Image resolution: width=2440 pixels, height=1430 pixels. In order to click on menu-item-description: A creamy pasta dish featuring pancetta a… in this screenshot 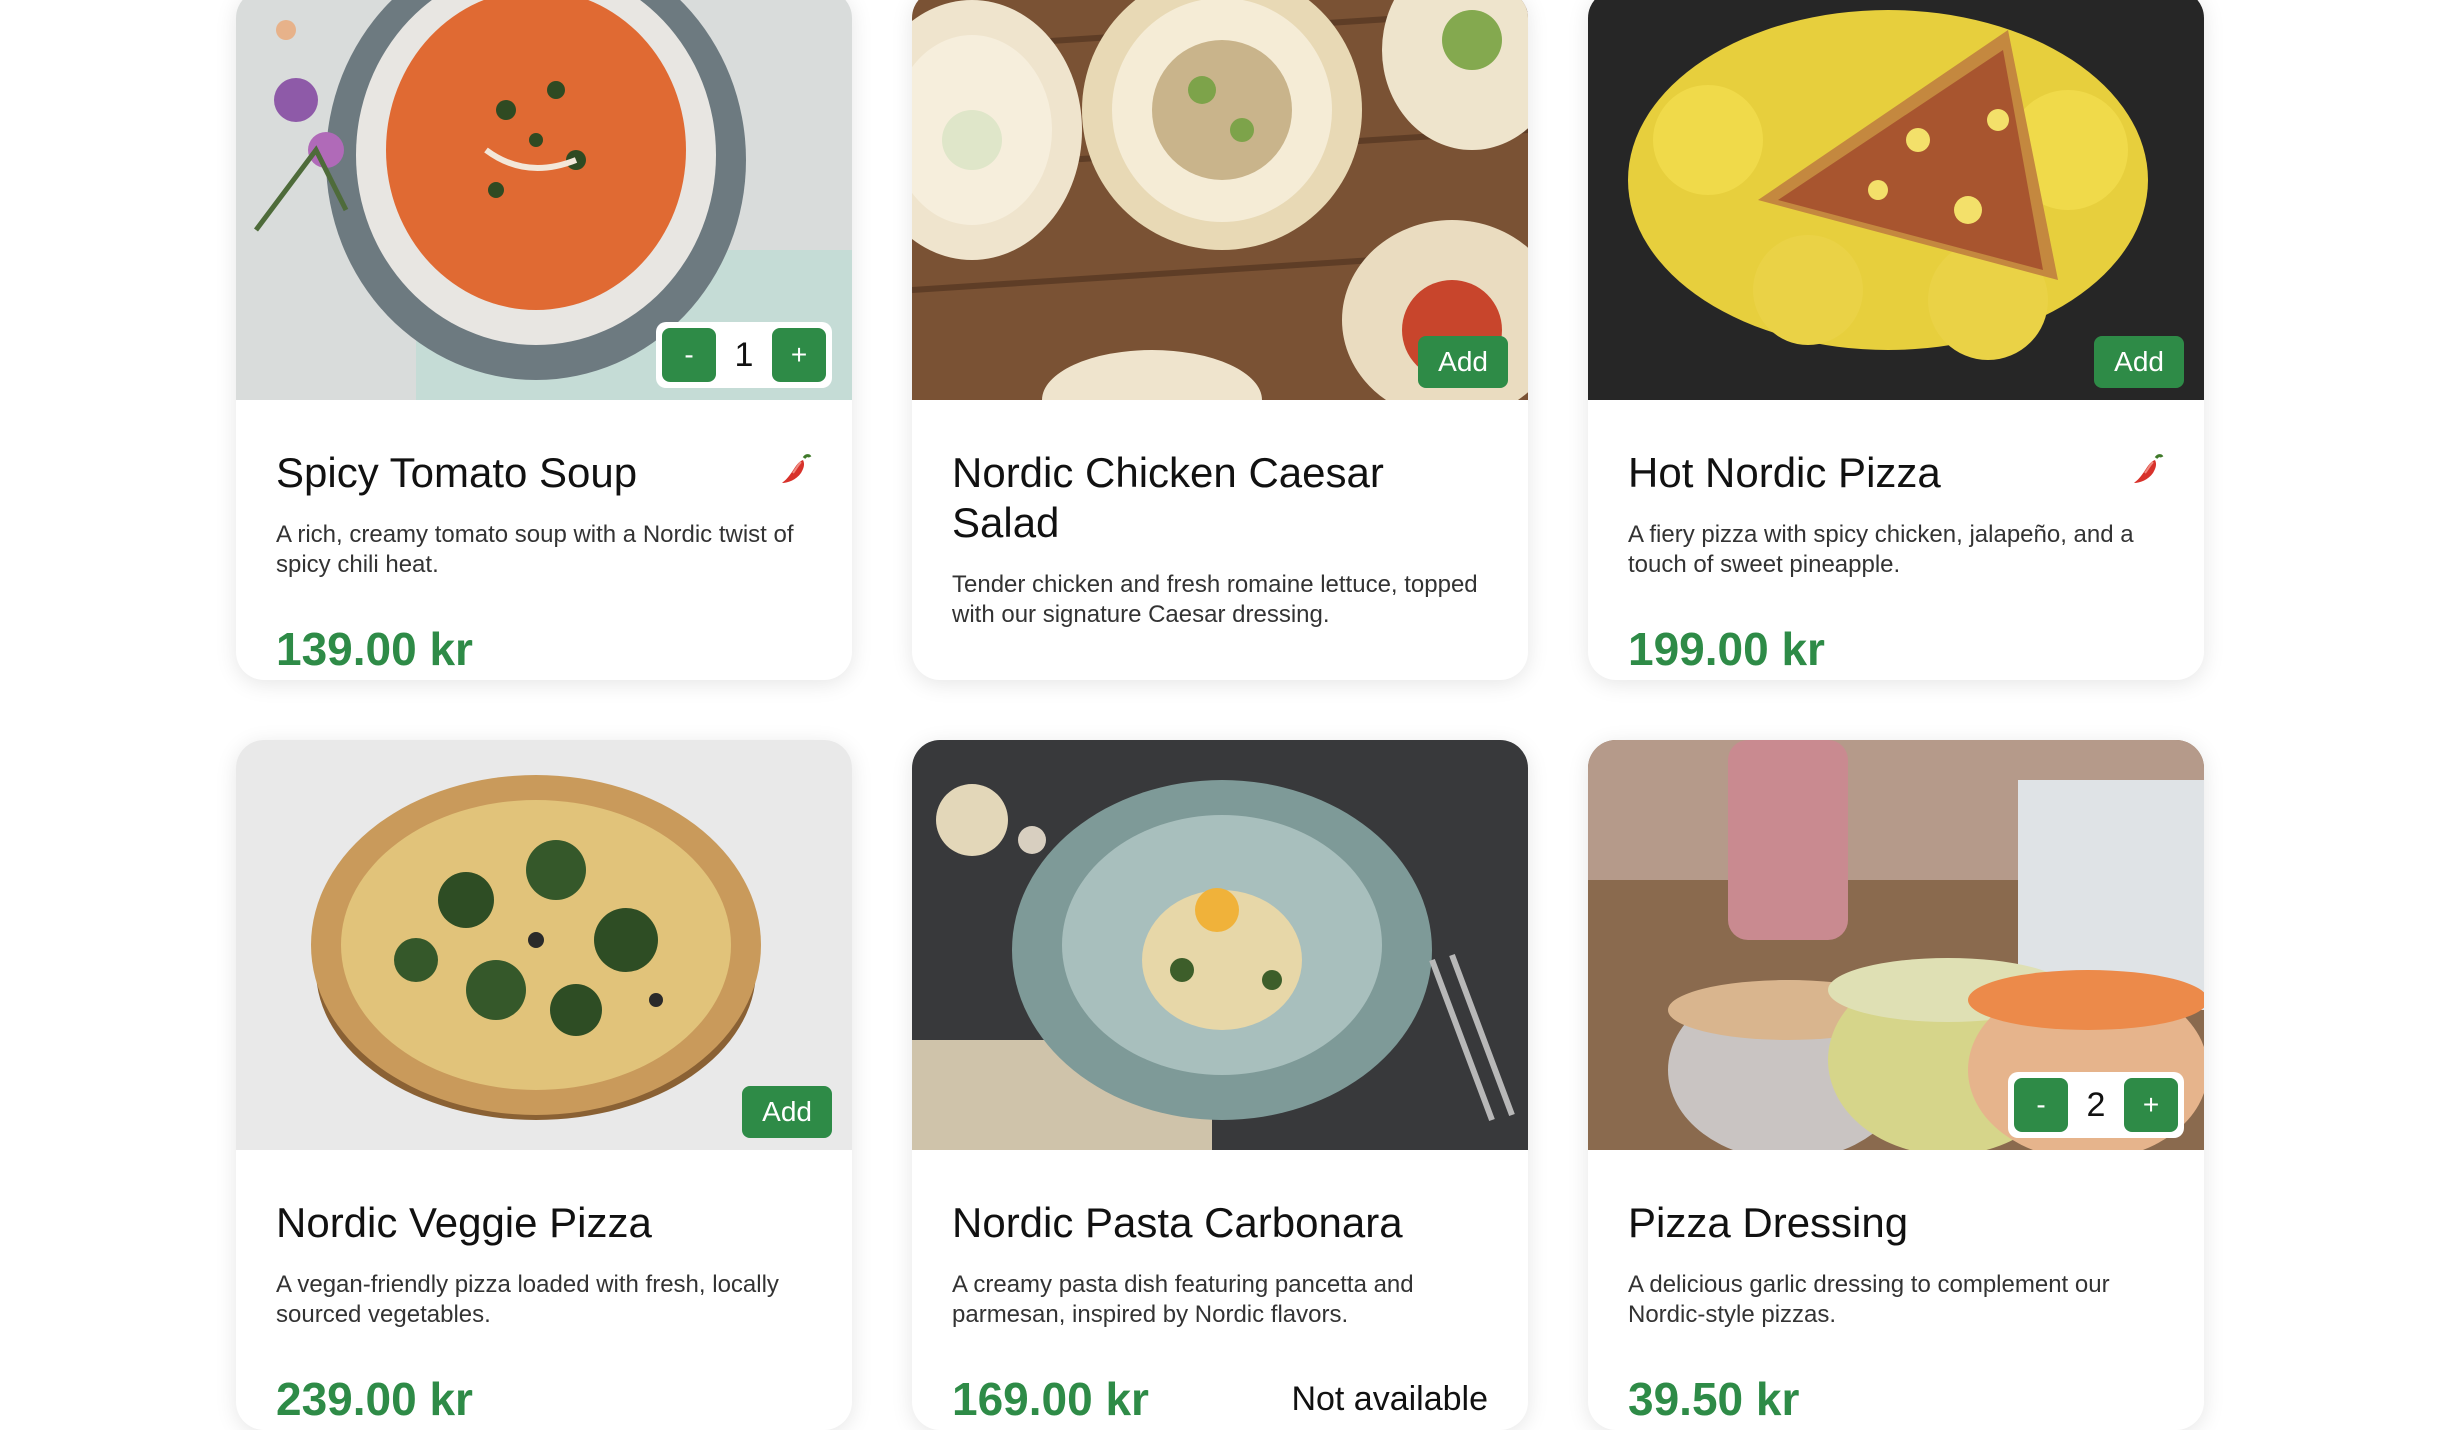, I will do `click(1183, 1299)`.